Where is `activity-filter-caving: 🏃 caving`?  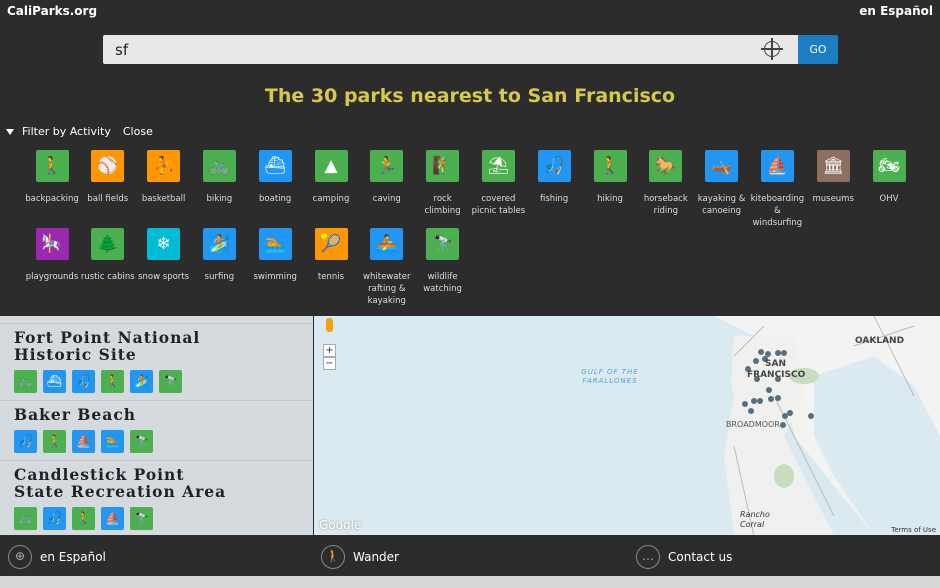 activity-filter-caving: 🏃 caving is located at coordinates (387, 177).